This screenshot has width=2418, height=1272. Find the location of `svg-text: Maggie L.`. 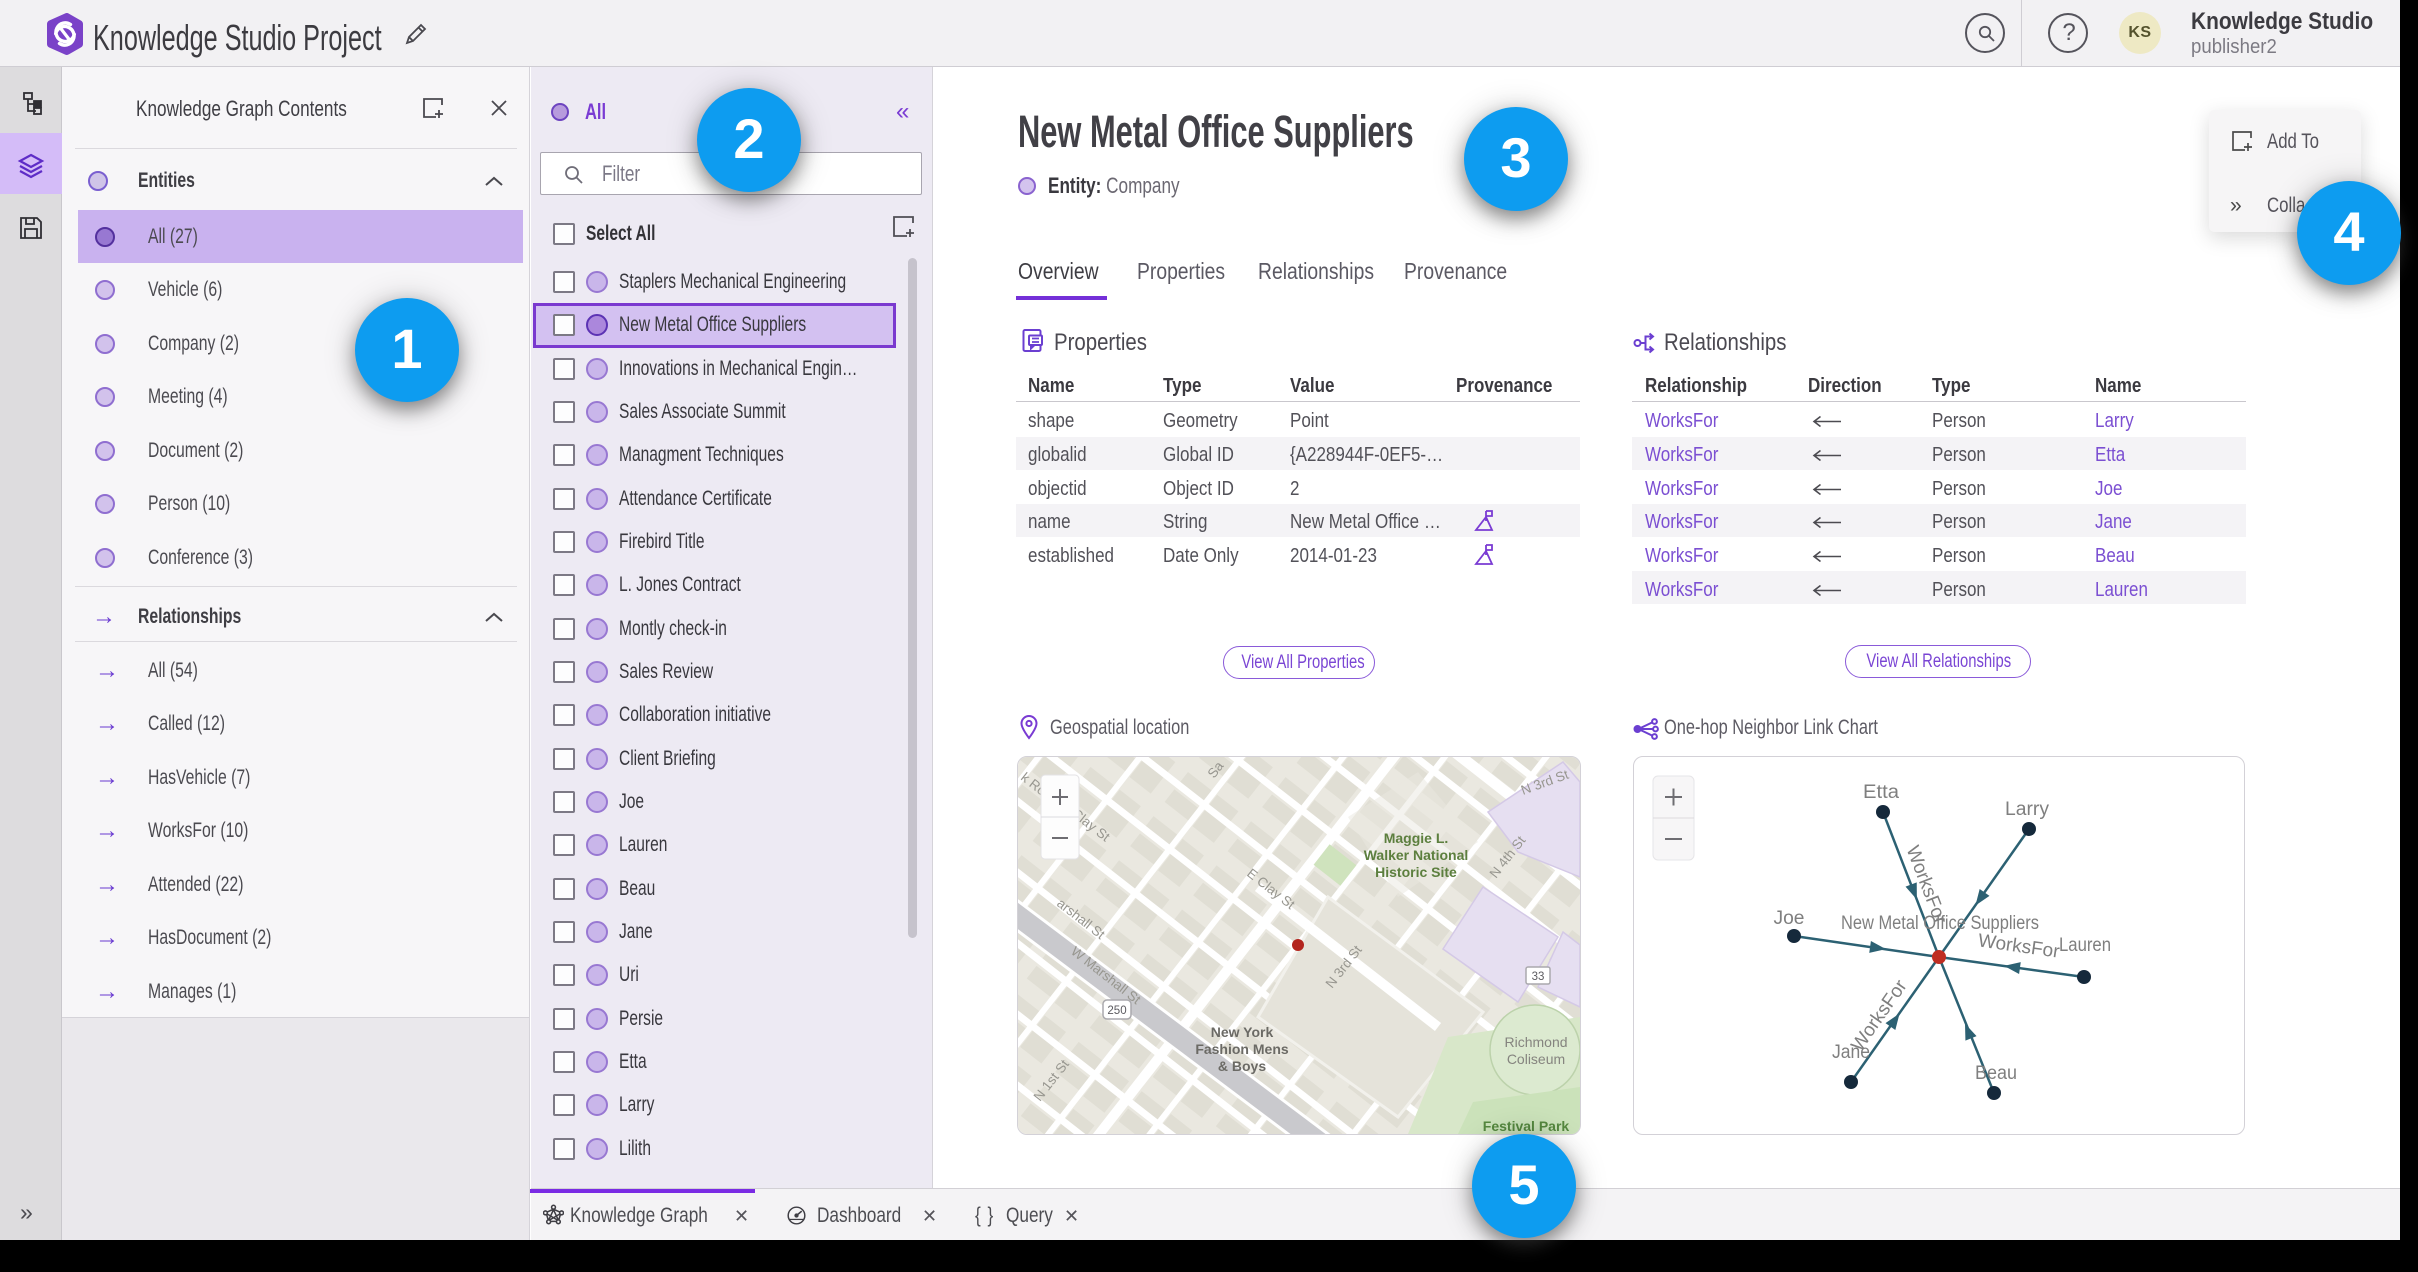

svg-text: Maggie L. is located at coordinates (1416, 838).